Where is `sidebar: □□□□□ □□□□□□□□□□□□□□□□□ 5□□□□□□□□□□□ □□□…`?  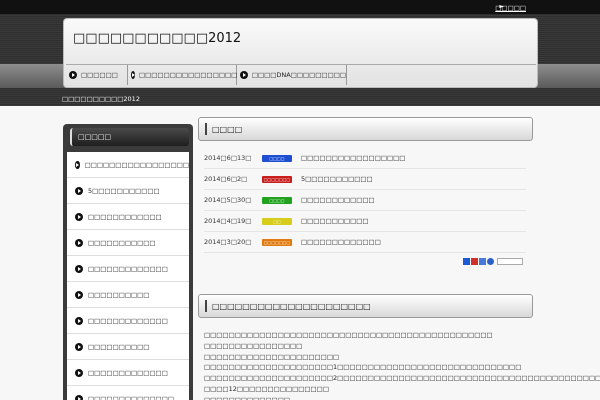
sidebar: □□□□□ □□□□□□□□□□□□□□□□□ 5□□□□□□□□□□□ □□□… is located at coordinates (128, 262).